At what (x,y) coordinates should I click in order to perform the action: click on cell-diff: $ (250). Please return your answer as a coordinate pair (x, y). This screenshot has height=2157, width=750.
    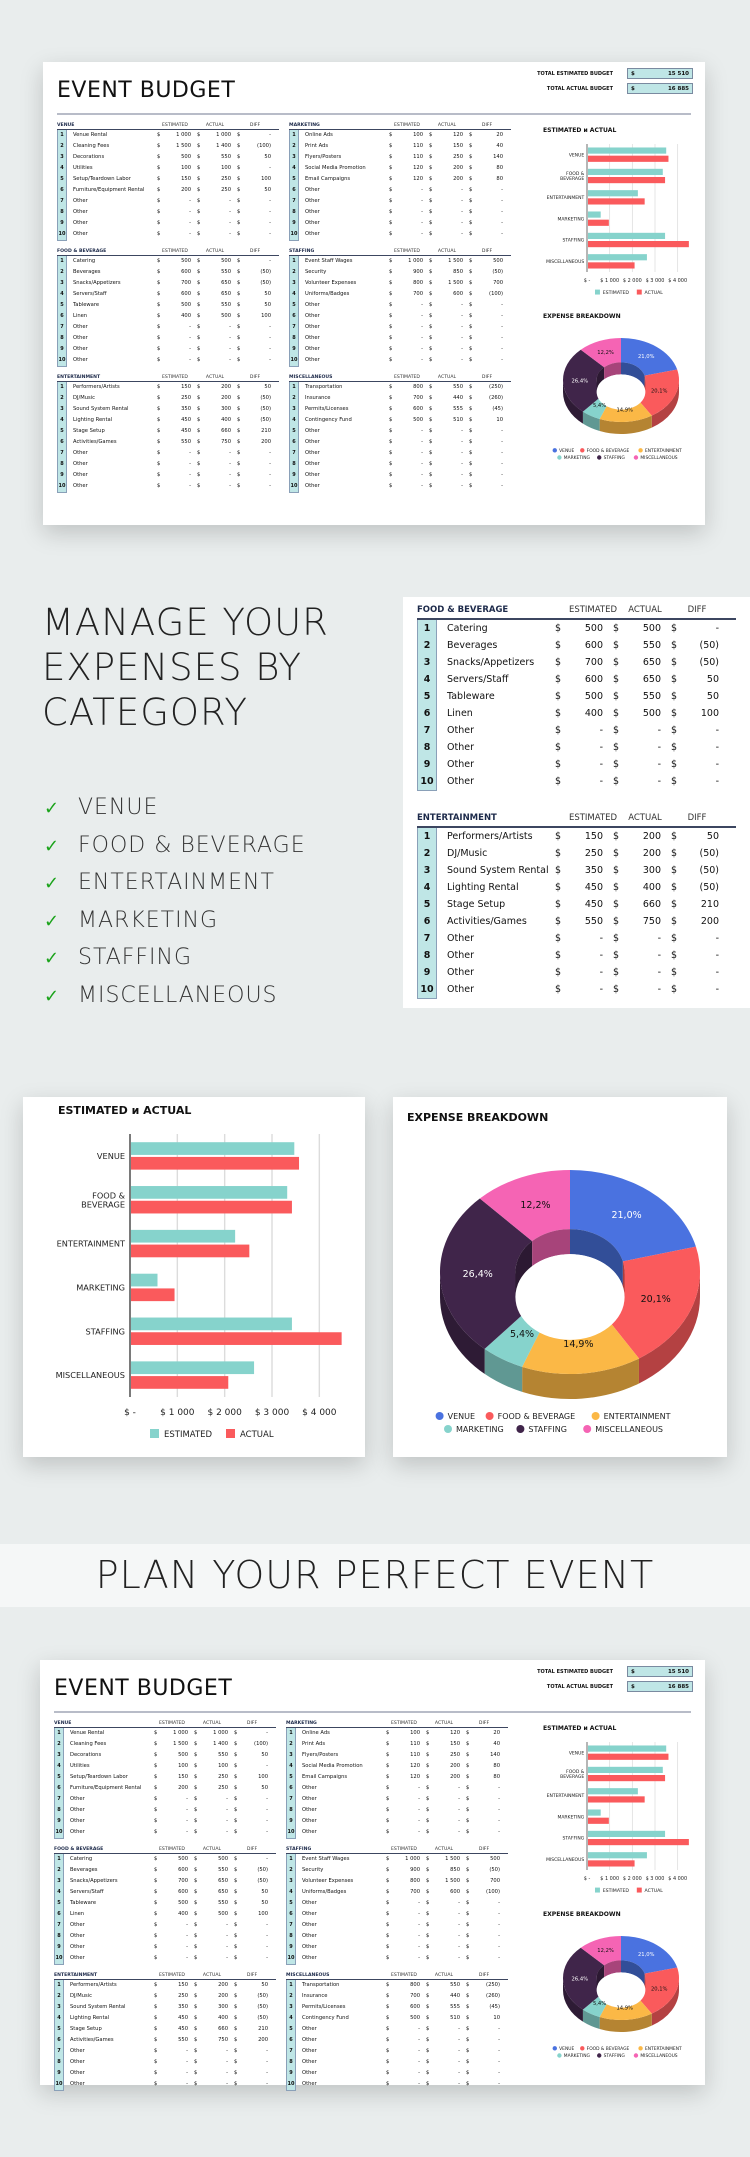
    Looking at the image, I should click on (484, 1985).